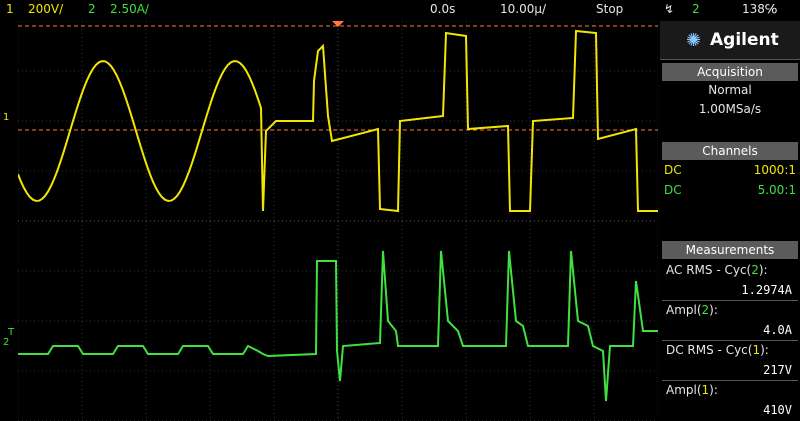  What do you see at coordinates (673, 190) in the screenshot?
I see `ch2-coupling: DC` at bounding box center [673, 190].